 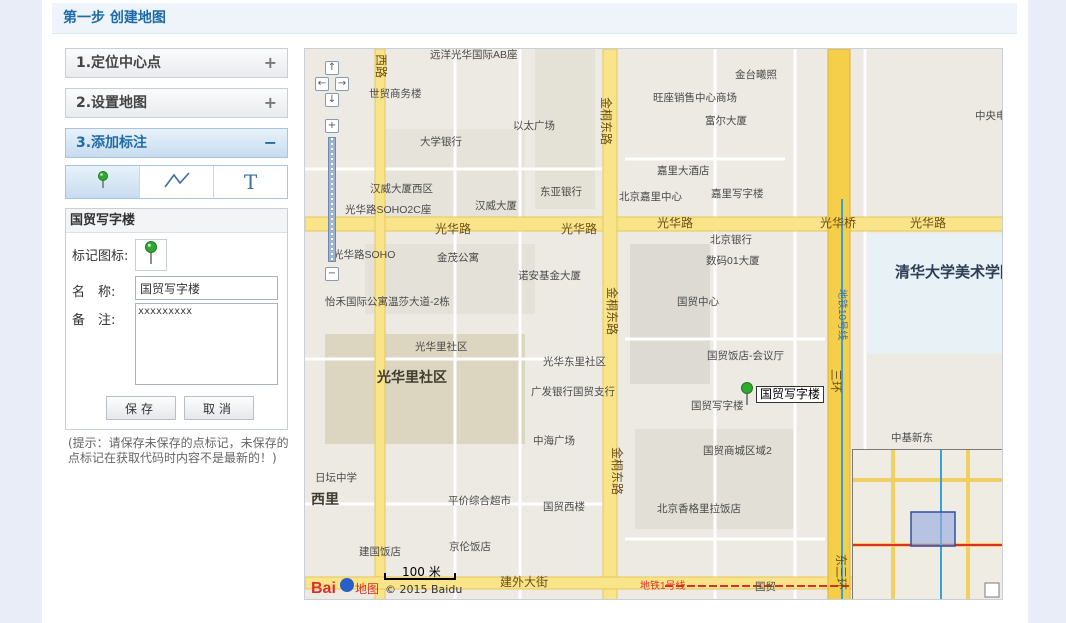 I want to click on map-copyright: © 2015 Baidu, so click(x=424, y=589).